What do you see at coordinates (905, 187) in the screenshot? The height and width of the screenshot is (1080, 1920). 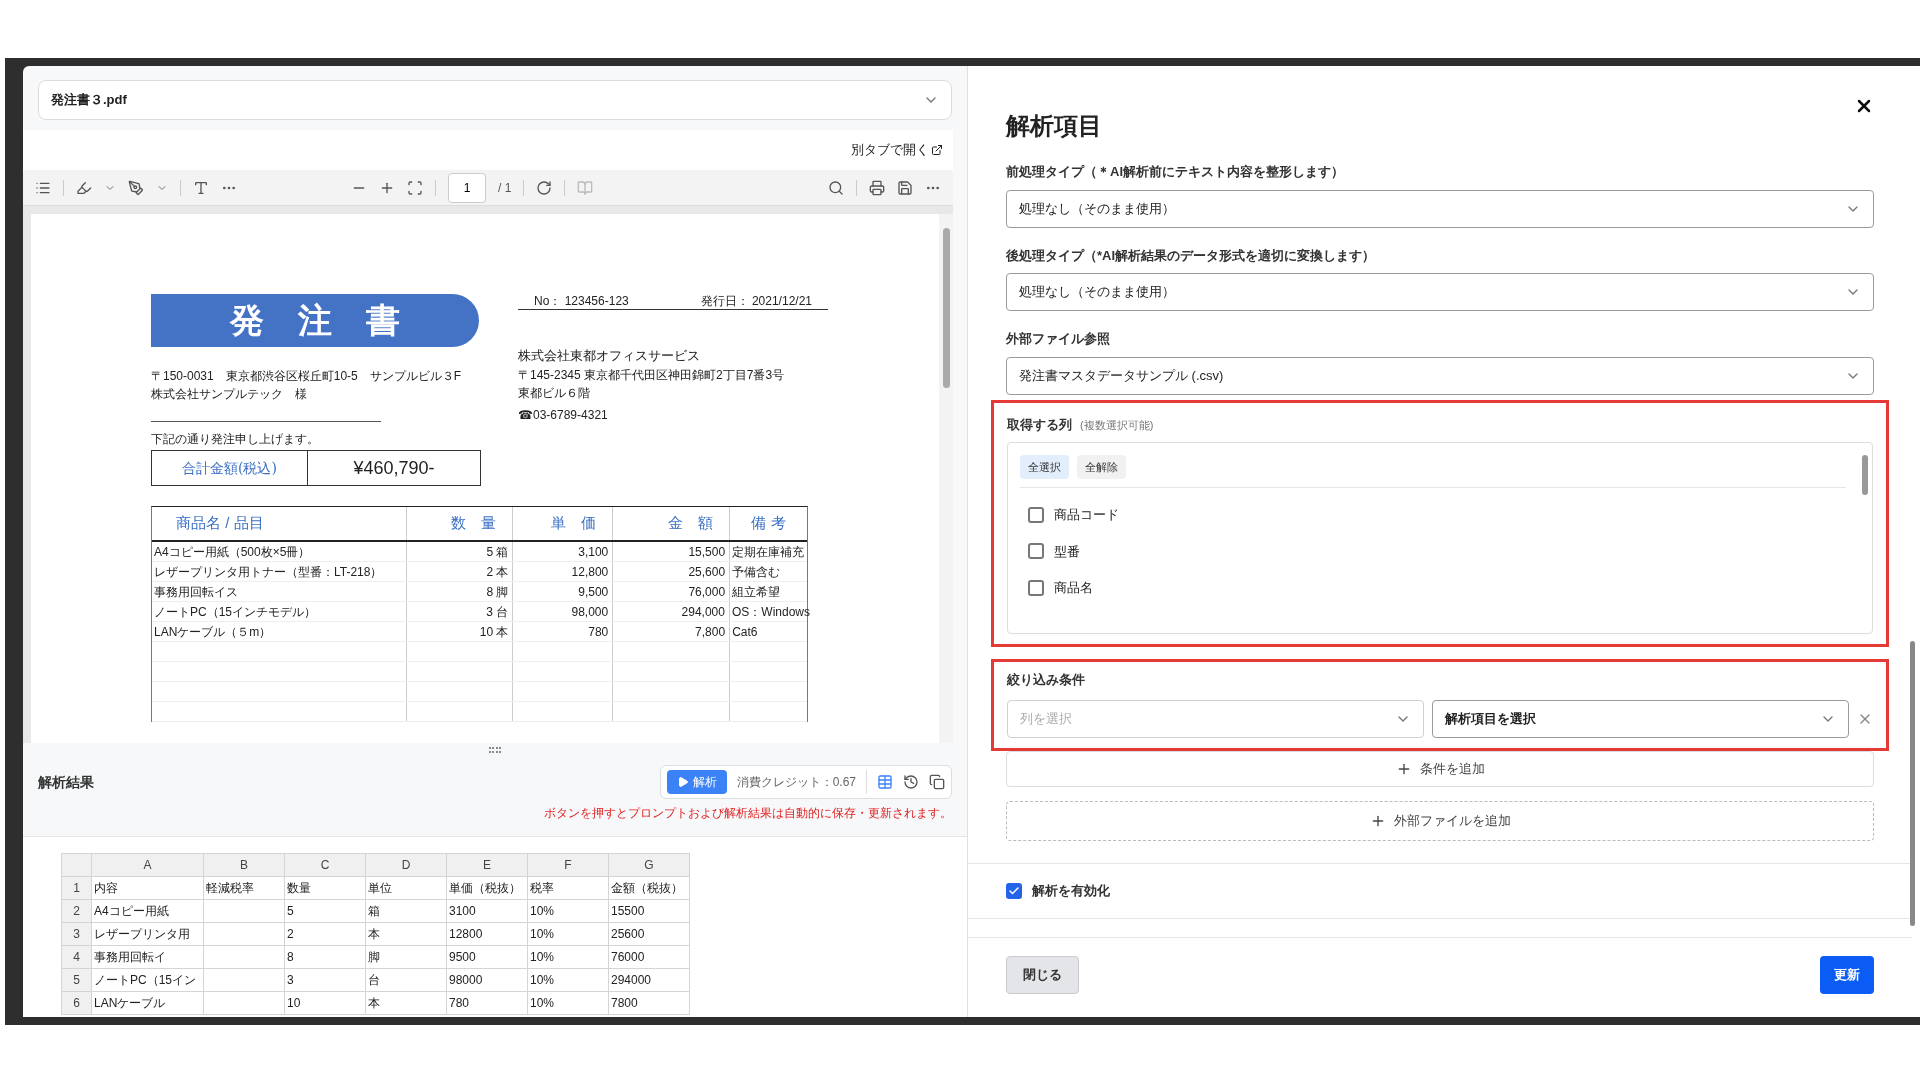 I see `save-icon` at bounding box center [905, 187].